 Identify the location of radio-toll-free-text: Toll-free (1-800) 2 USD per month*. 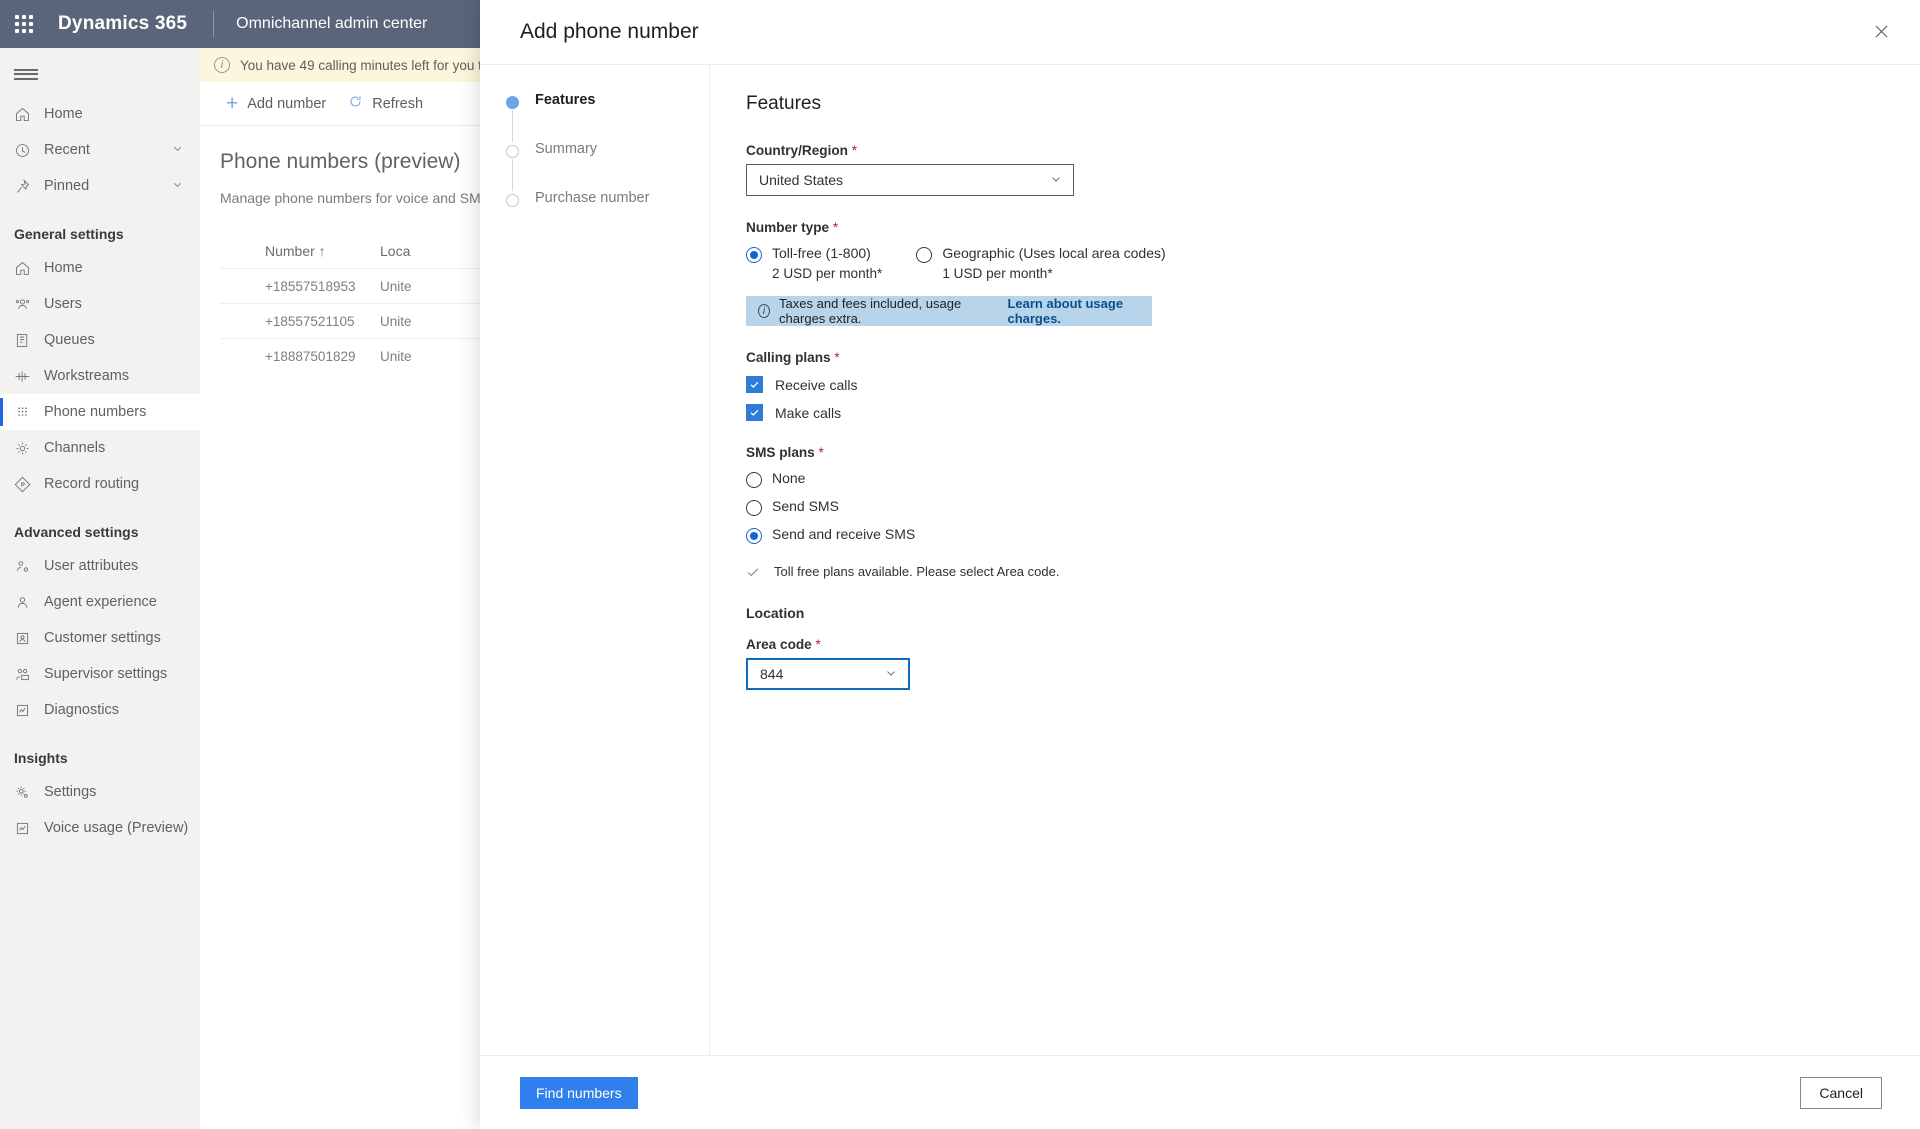
(827, 263).